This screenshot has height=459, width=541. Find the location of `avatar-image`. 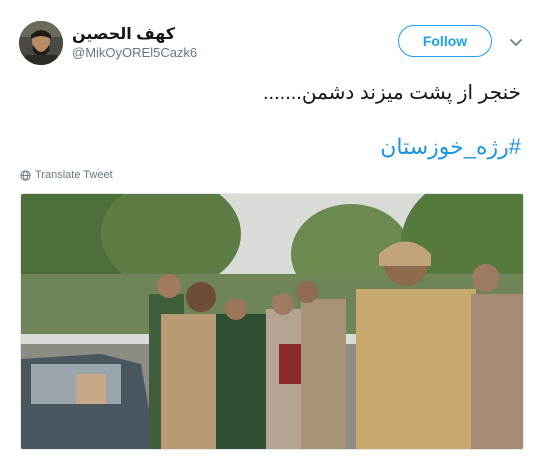

avatar-image is located at coordinates (41, 43).